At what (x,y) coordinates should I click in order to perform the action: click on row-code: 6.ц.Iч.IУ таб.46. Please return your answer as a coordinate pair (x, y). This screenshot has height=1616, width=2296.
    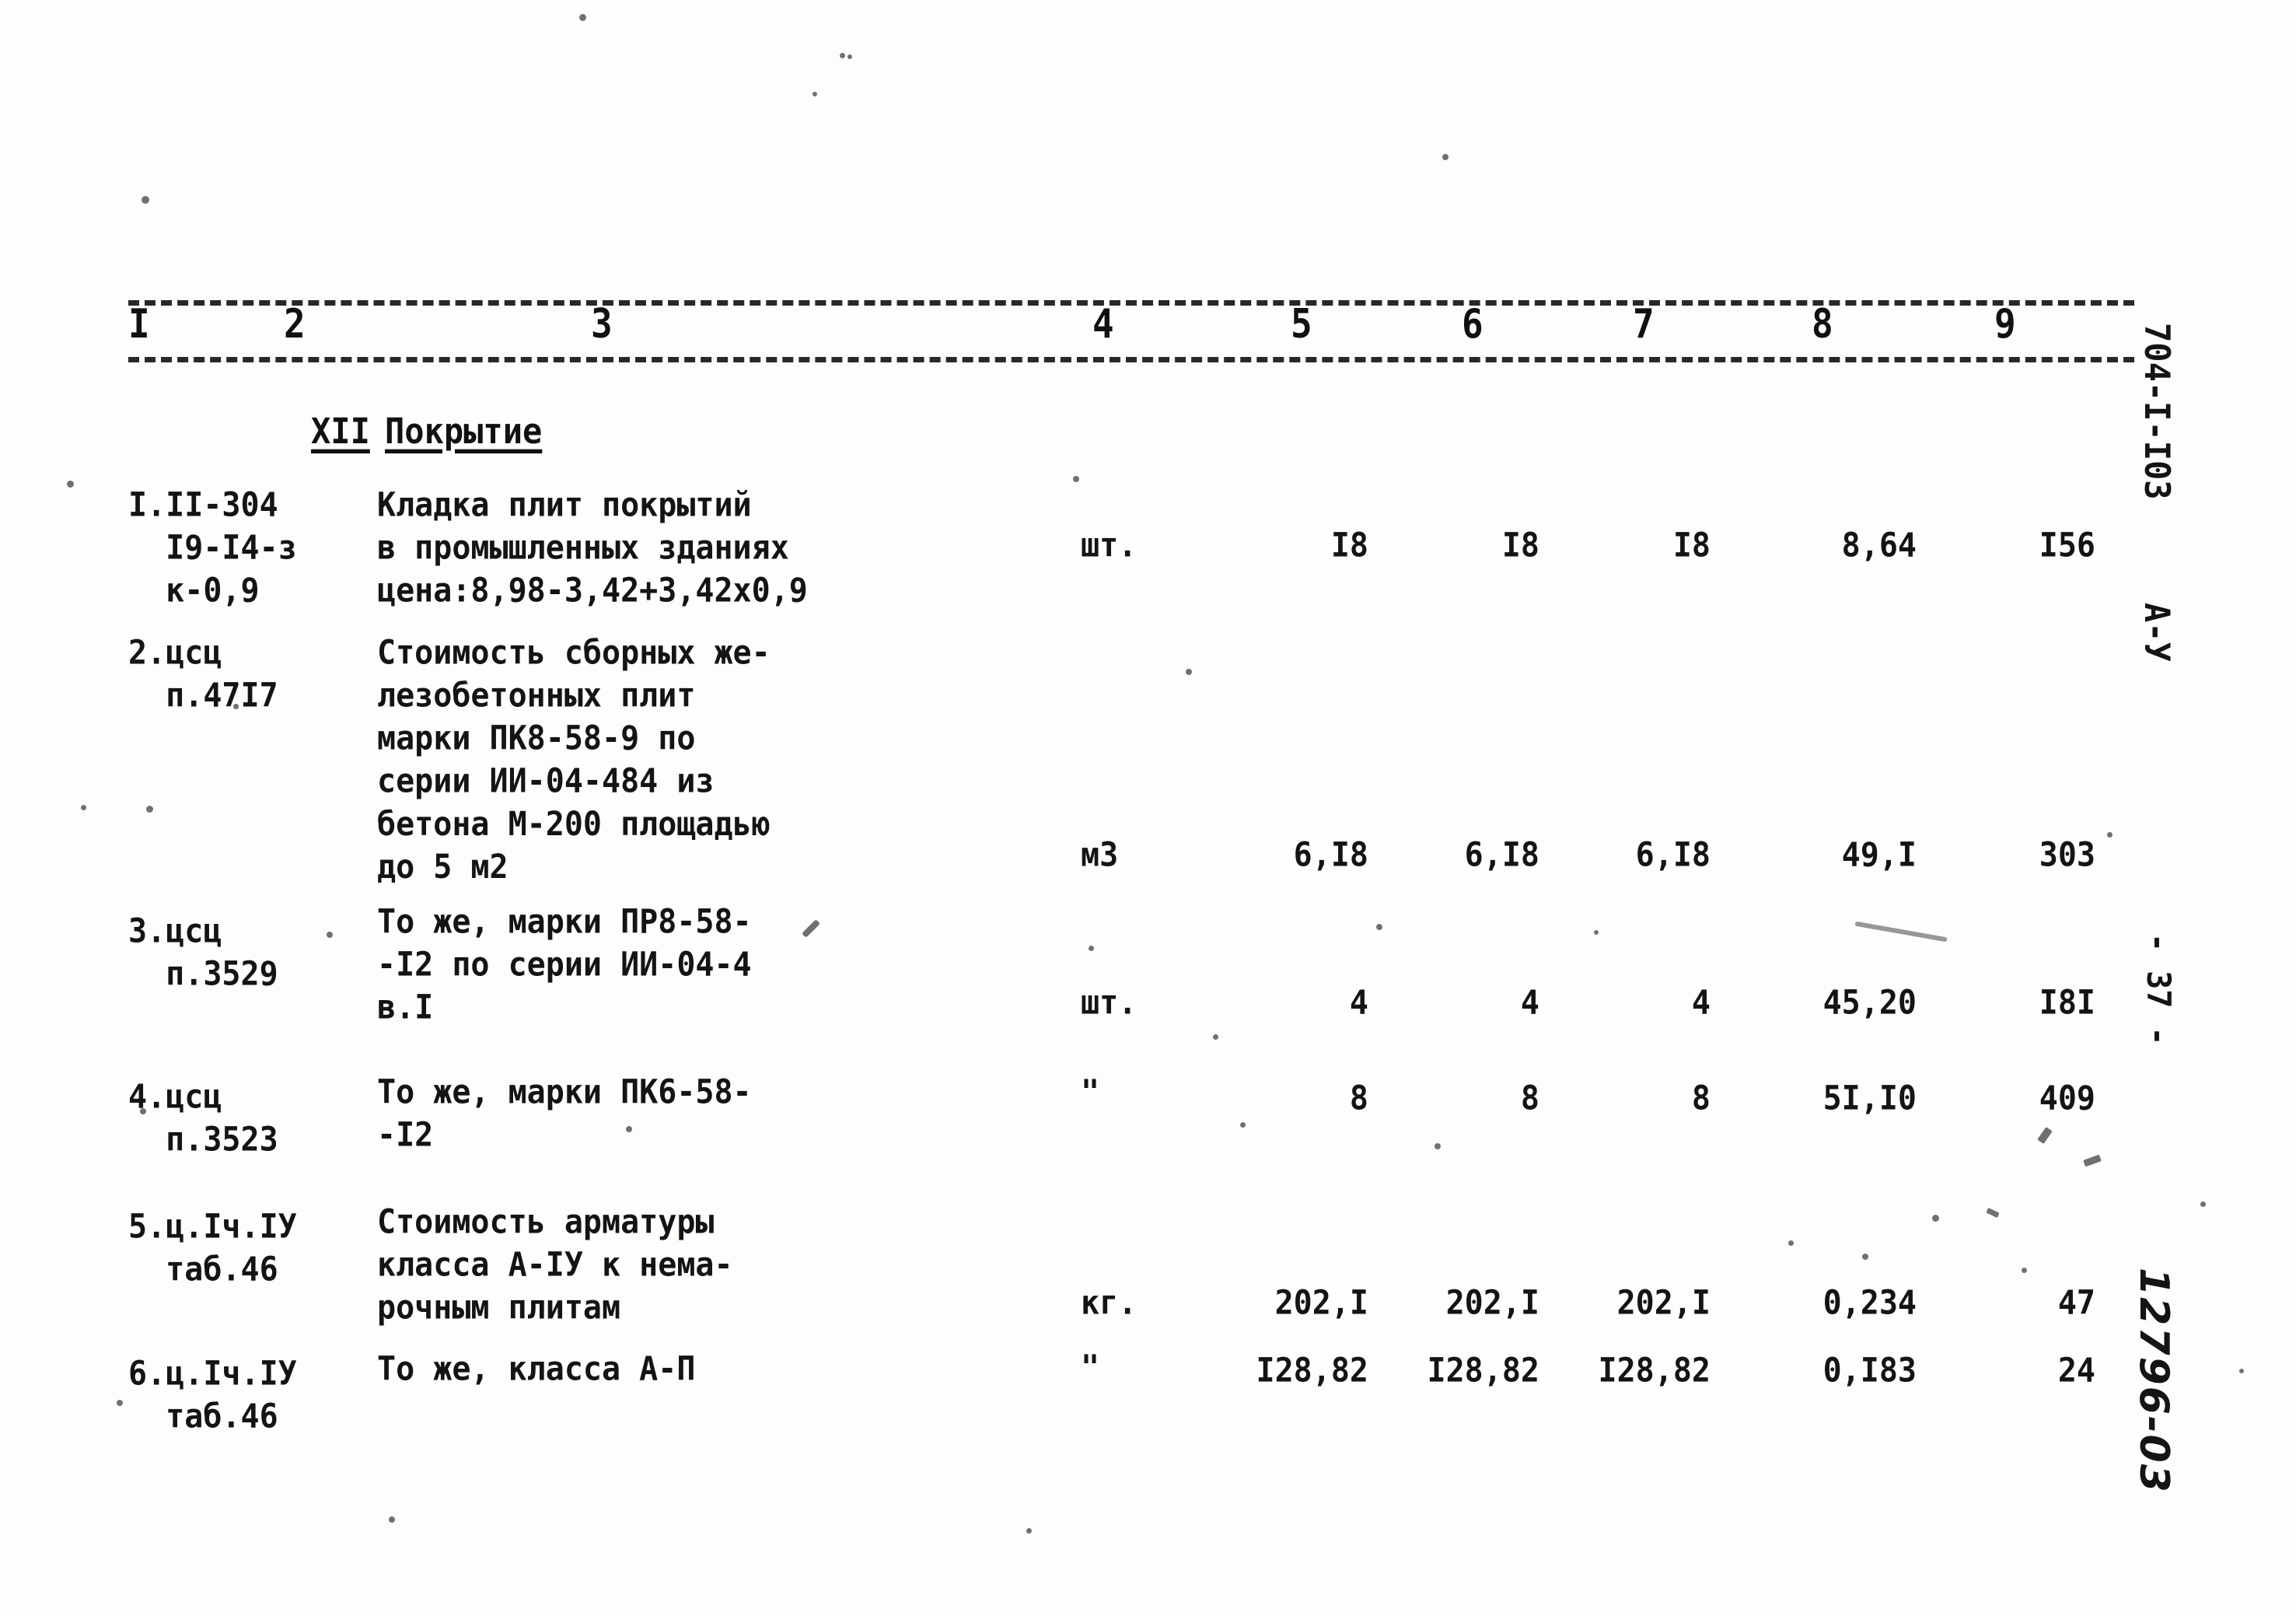
    Looking at the image, I should click on (212, 1395).